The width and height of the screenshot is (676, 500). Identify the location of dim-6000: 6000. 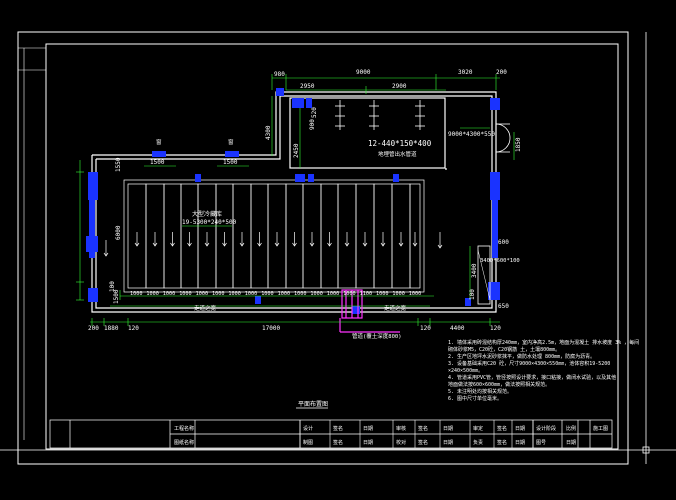
(118, 232).